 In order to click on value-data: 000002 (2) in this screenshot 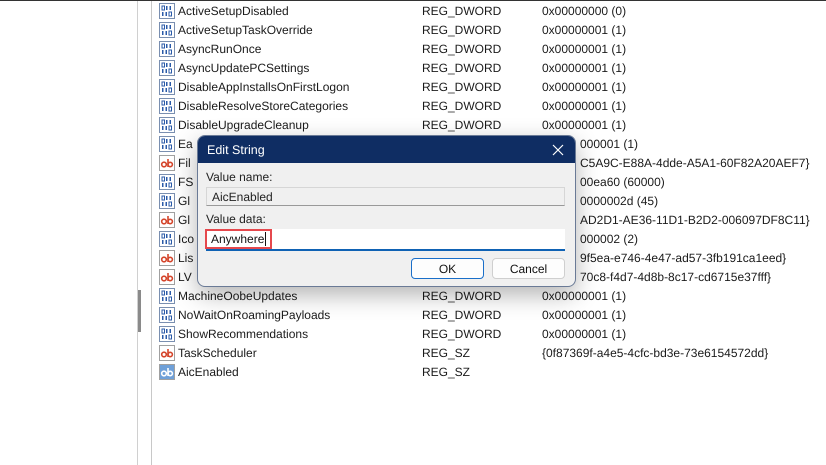, I will do `click(609, 239)`.